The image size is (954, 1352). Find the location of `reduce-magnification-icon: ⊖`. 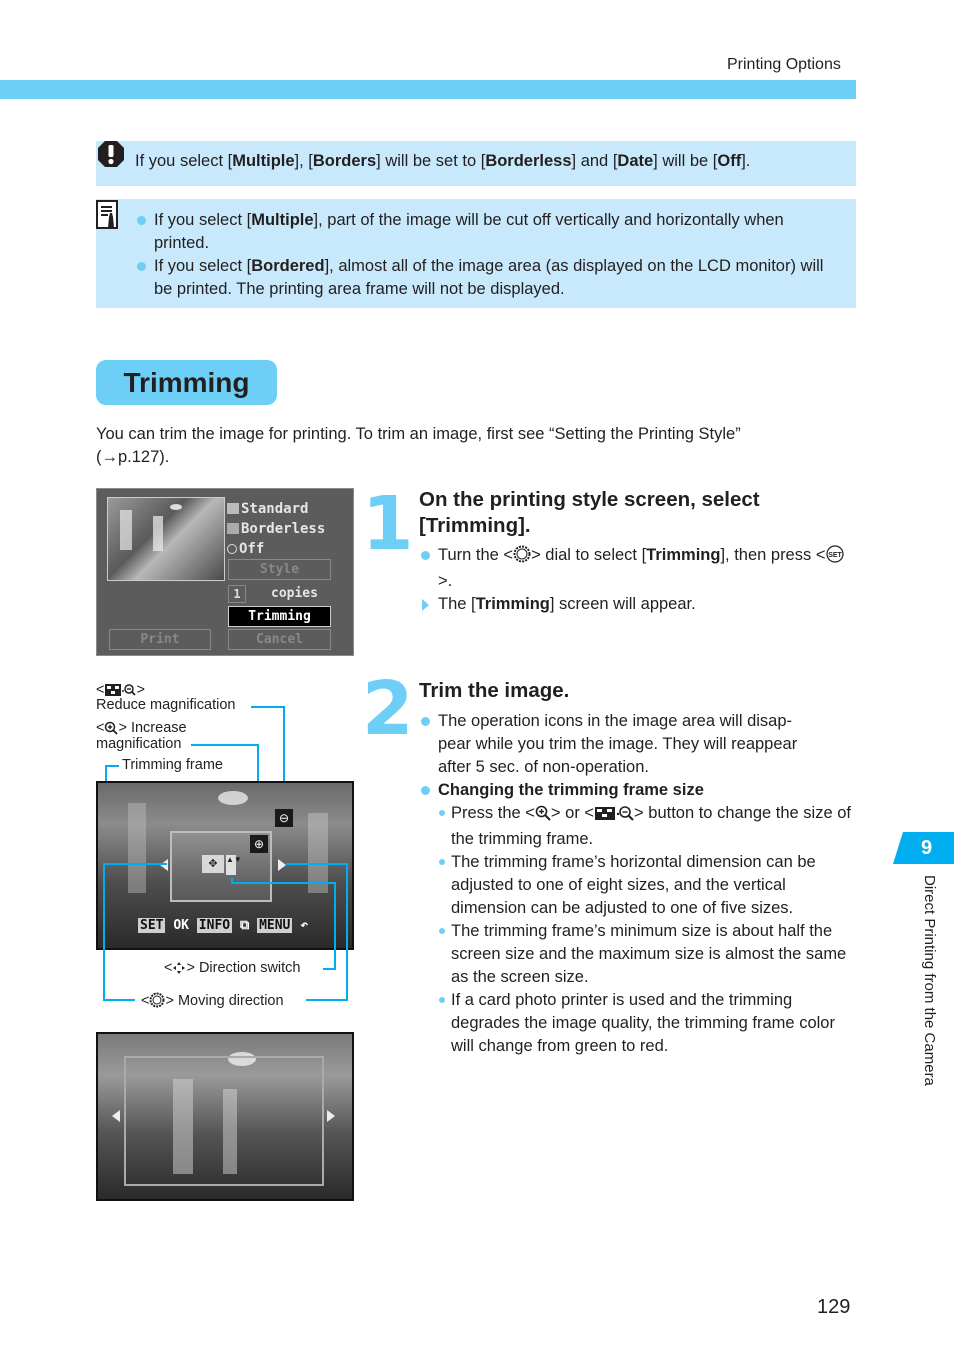

reduce-magnification-icon: ⊖ is located at coordinates (284, 818).